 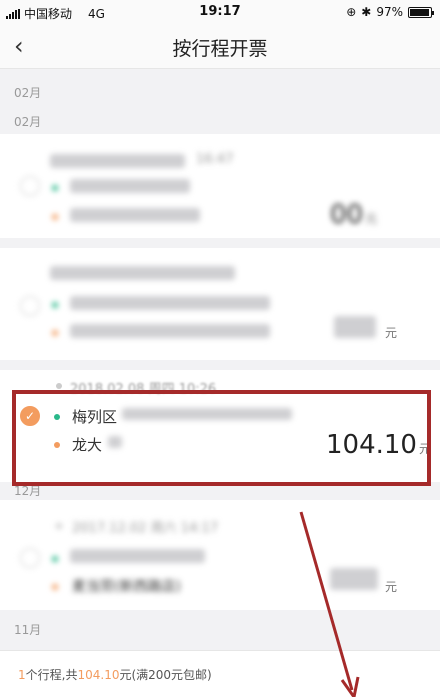 What do you see at coordinates (329, 604) in the screenshot?
I see `arrow-icon` at bounding box center [329, 604].